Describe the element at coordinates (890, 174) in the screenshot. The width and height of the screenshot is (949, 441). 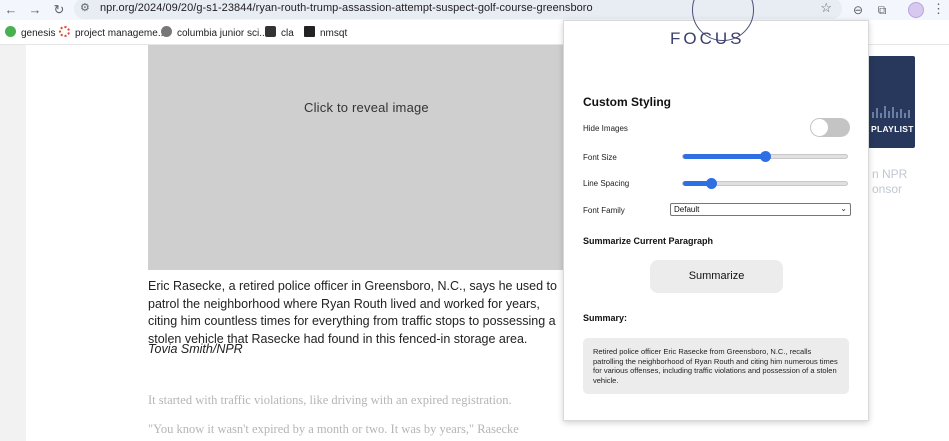
I see `side-text: n NPR` at that location.